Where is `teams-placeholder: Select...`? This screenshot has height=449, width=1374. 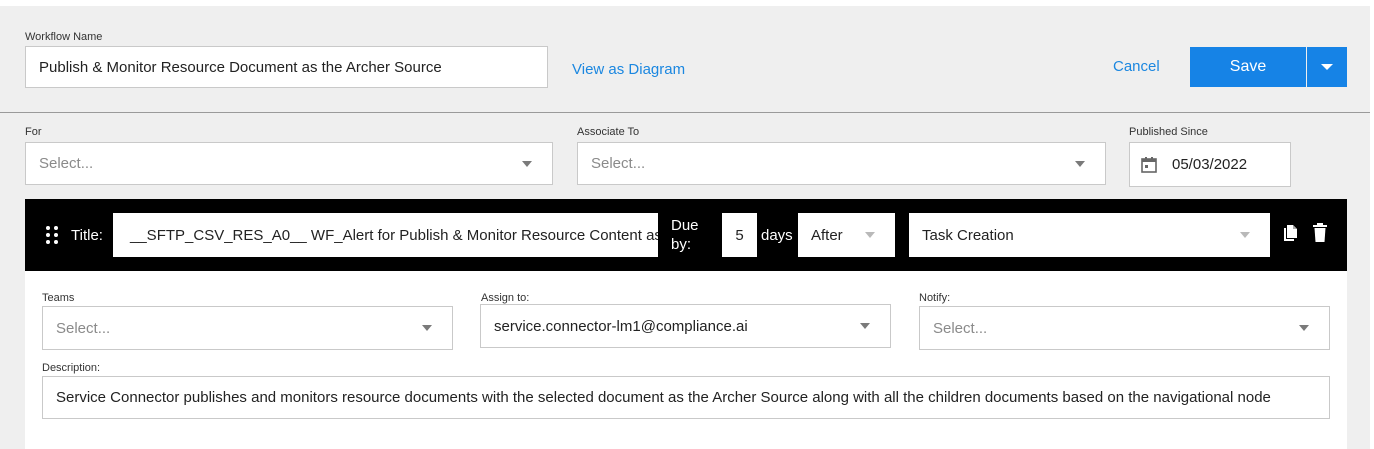
teams-placeholder: Select... is located at coordinates (83, 328).